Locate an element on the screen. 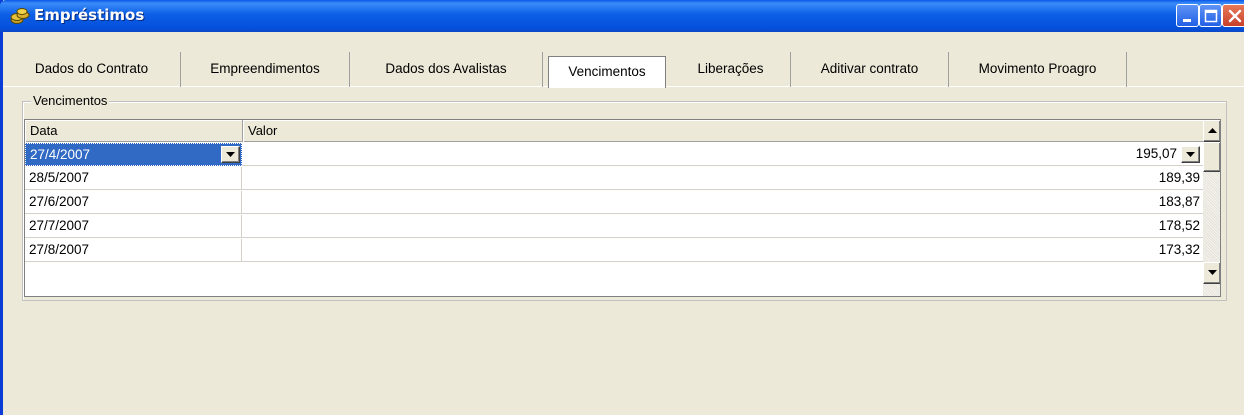  value-amount: 195,07 is located at coordinates (1156, 153).